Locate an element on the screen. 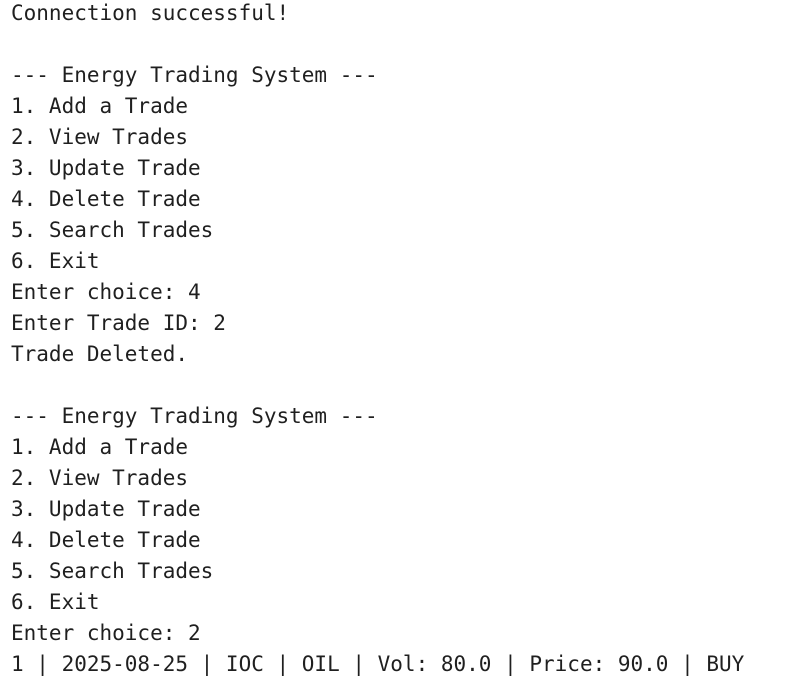 The width and height of the screenshot is (805, 697). status-line: Connection successful! is located at coordinates (150, 13).